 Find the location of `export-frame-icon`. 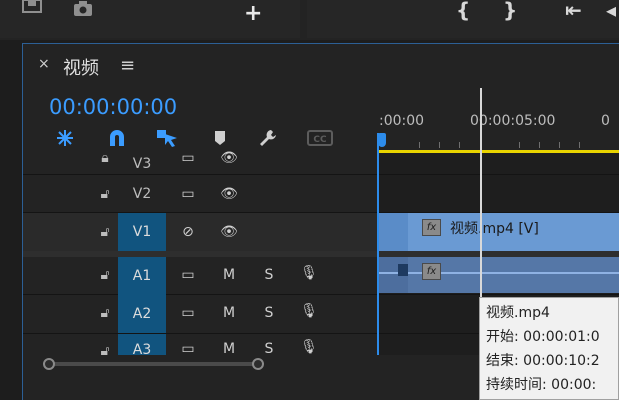

export-frame-icon is located at coordinates (32, 8).